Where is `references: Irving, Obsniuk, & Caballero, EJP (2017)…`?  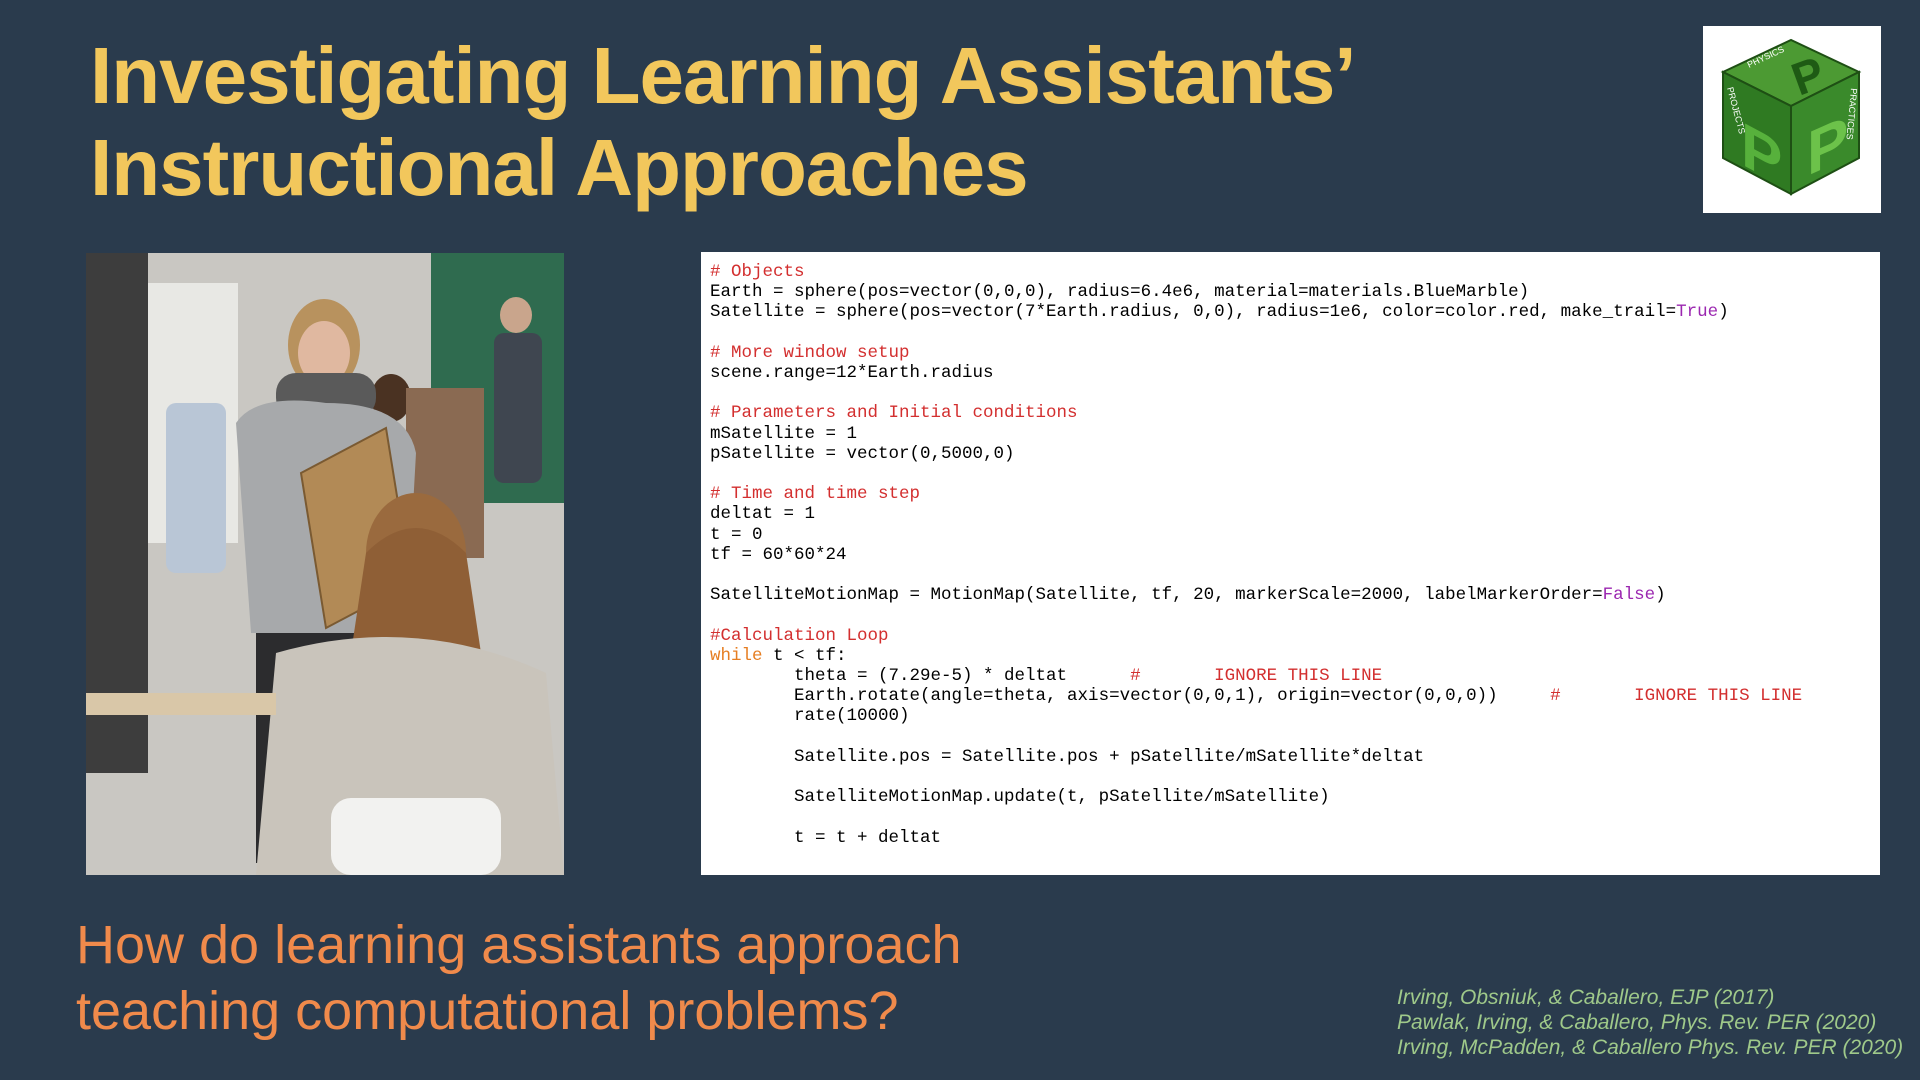 references: Irving, Obsniuk, & Caballero, EJP (2017)… is located at coordinates (1657, 1022).